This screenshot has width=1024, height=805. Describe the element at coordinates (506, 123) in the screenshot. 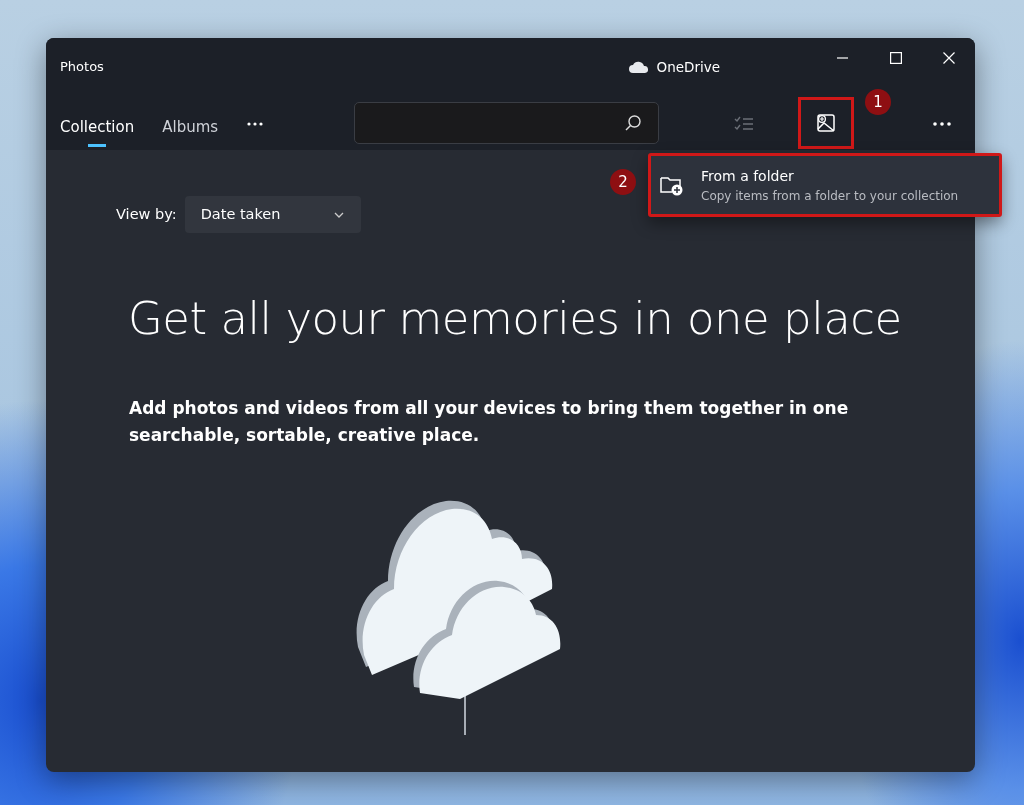

I see `search-field` at that location.